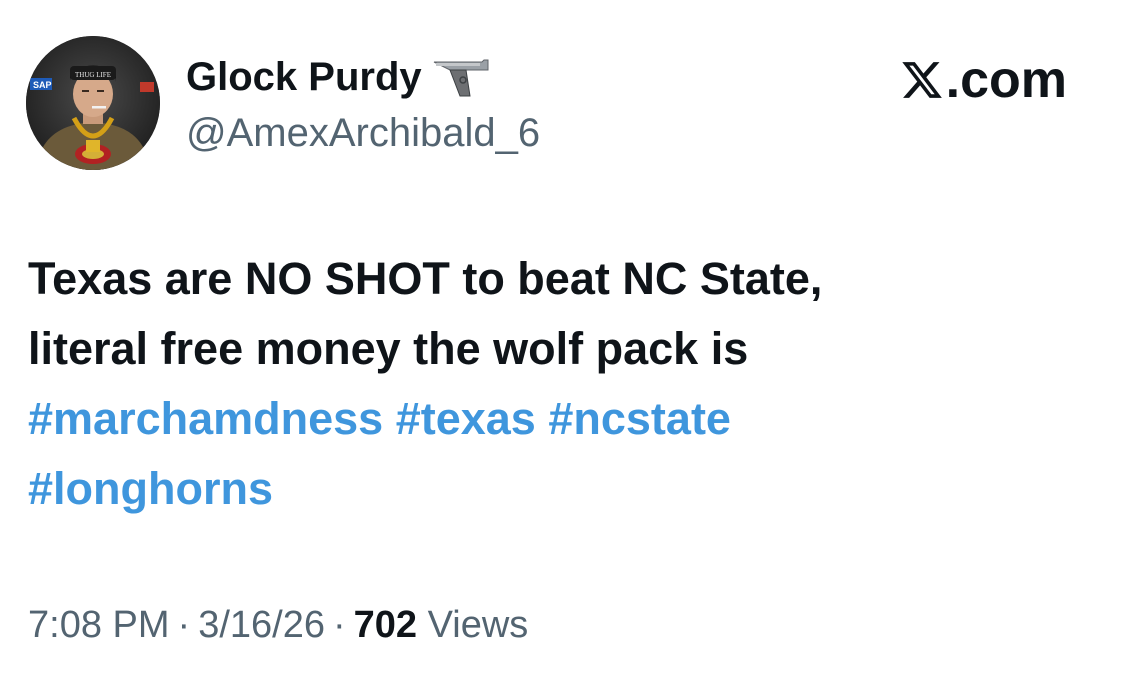 The width and height of the screenshot is (1125, 682). What do you see at coordinates (1006, 80) in the screenshot?
I see `brand-suffix: .com` at bounding box center [1006, 80].